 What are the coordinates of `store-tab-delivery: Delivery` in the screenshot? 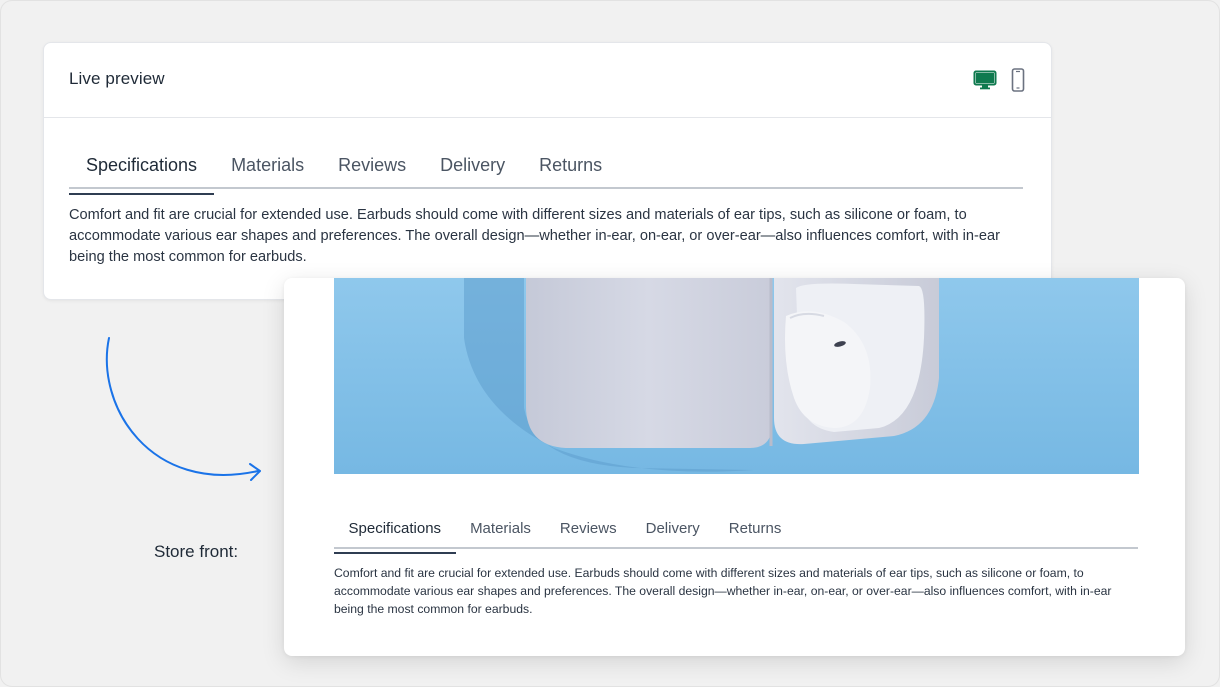 It's located at (672, 532).